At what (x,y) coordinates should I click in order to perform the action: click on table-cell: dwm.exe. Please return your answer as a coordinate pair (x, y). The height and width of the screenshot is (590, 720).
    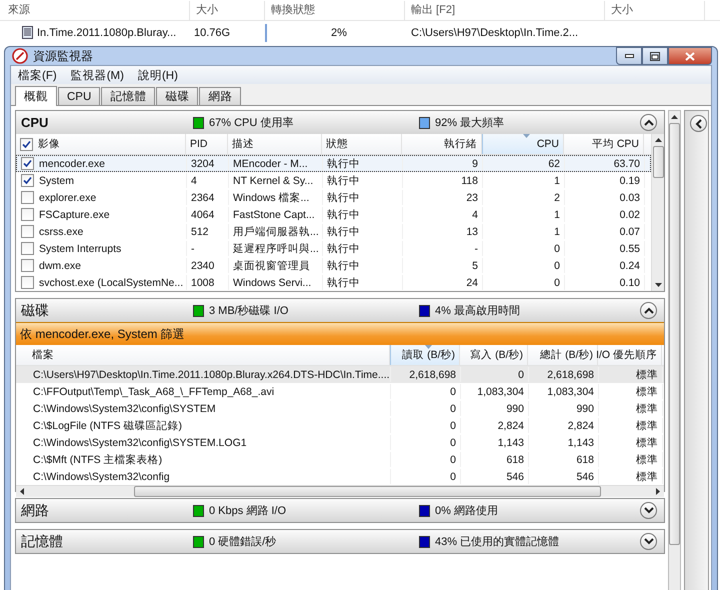
    Looking at the image, I should click on (60, 266).